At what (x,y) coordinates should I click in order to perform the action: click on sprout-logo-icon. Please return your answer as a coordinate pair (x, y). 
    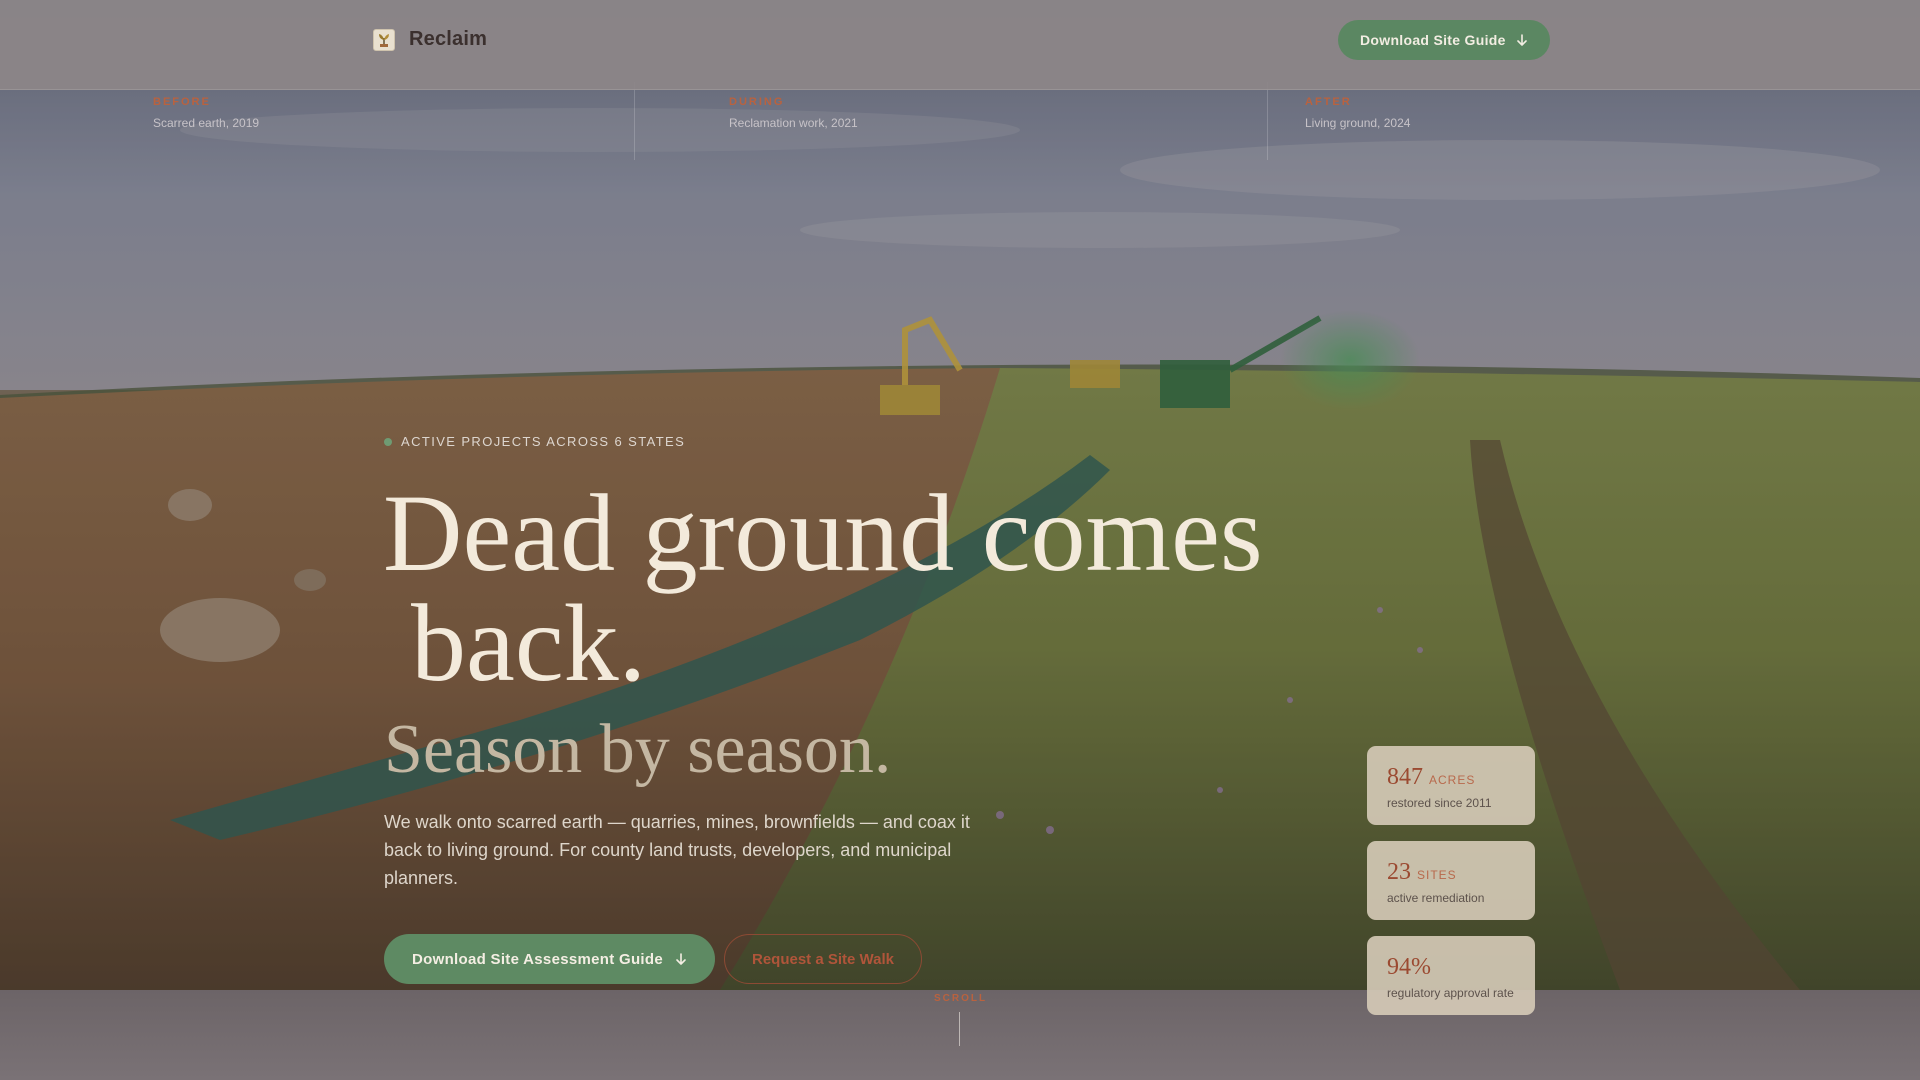
    Looking at the image, I should click on (384, 39).